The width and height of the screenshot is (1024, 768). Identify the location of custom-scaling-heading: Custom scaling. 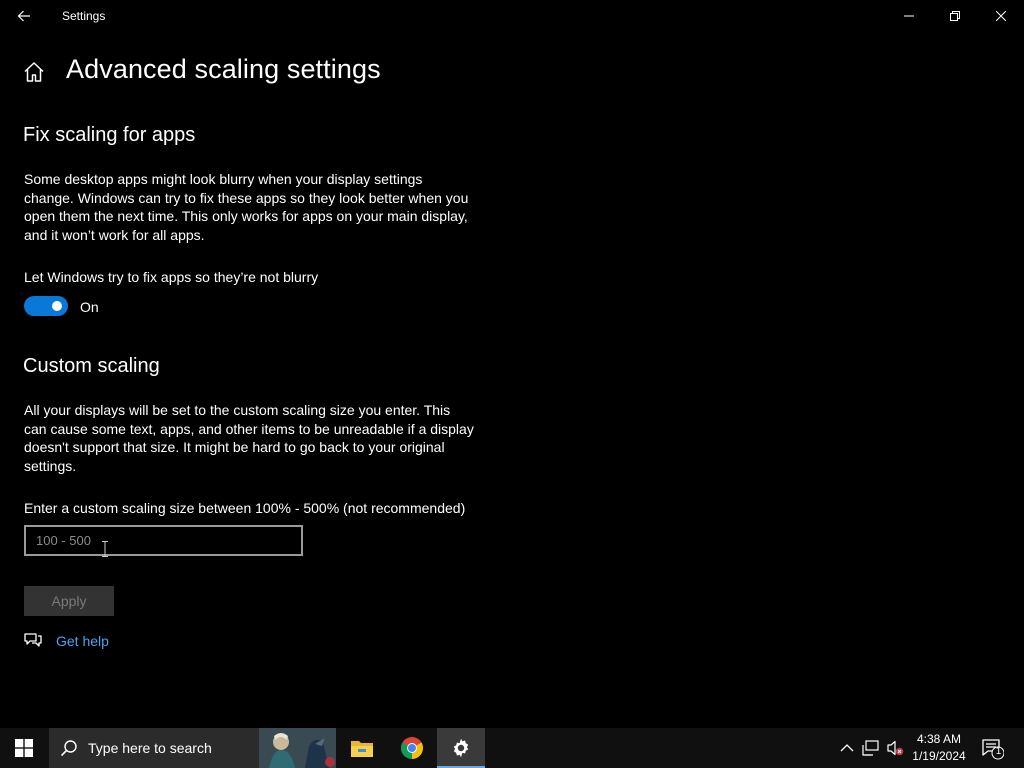
(91, 366).